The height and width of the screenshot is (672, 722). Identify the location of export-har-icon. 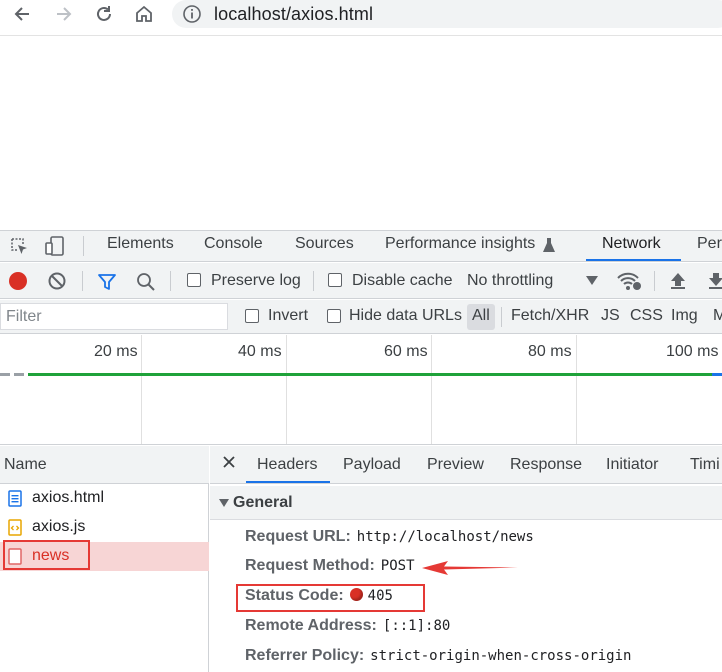
(714, 281).